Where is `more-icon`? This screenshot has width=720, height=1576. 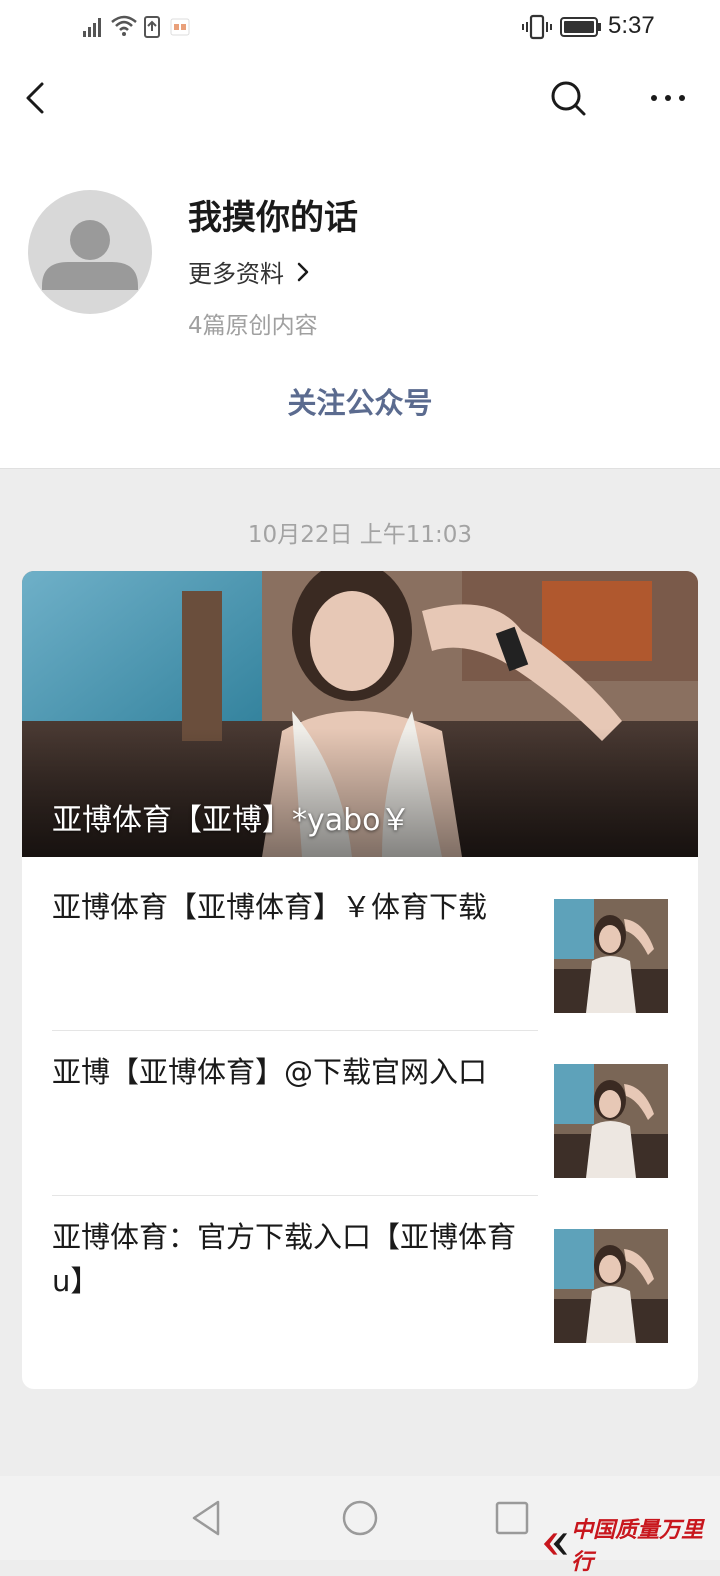 more-icon is located at coordinates (668, 98).